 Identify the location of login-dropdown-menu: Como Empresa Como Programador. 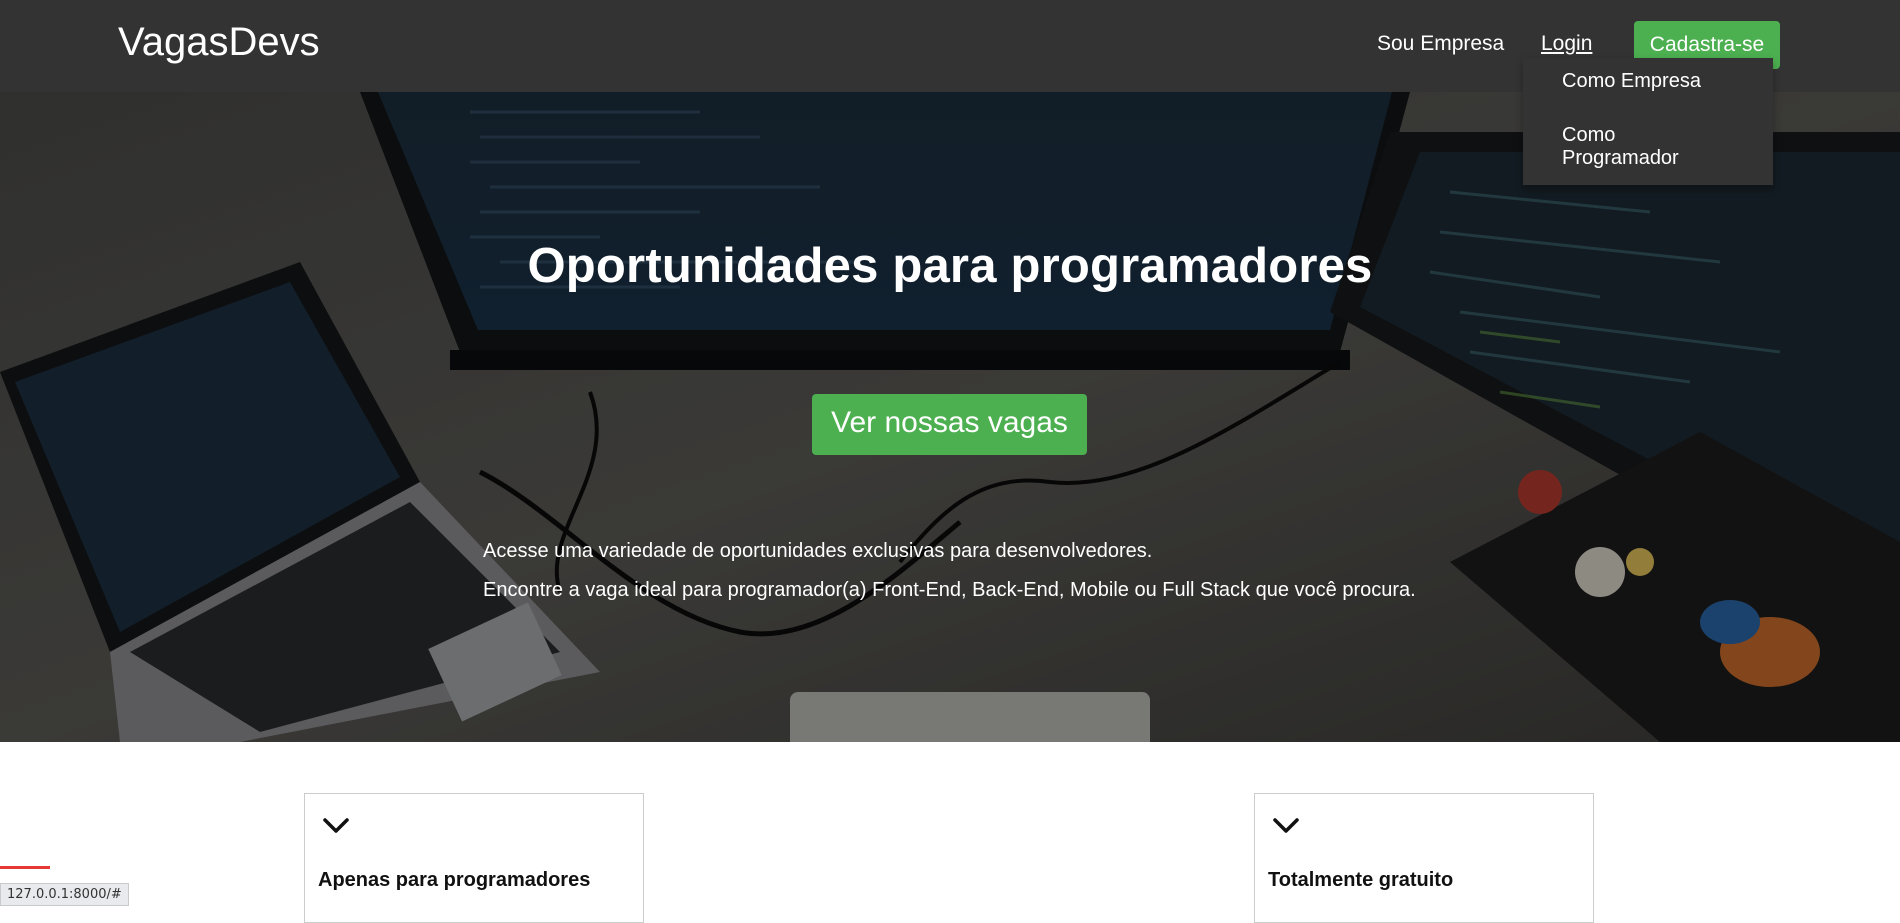
(1648, 121).